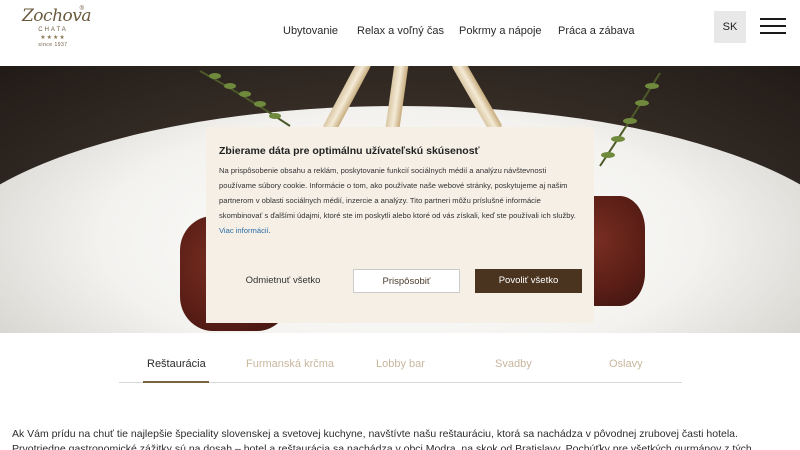  Describe the element at coordinates (406, 281) in the screenshot. I see `customize-button: Prispôsobiť` at that location.